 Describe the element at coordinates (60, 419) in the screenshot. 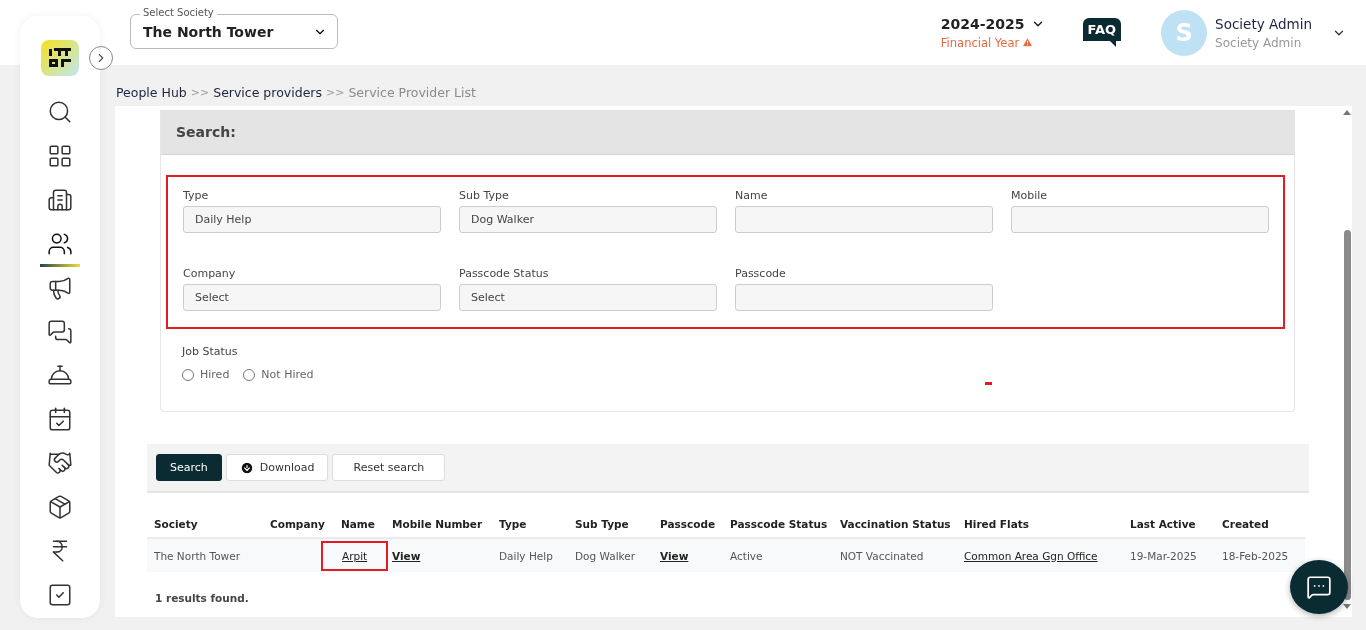

I see `calendar-icon` at that location.